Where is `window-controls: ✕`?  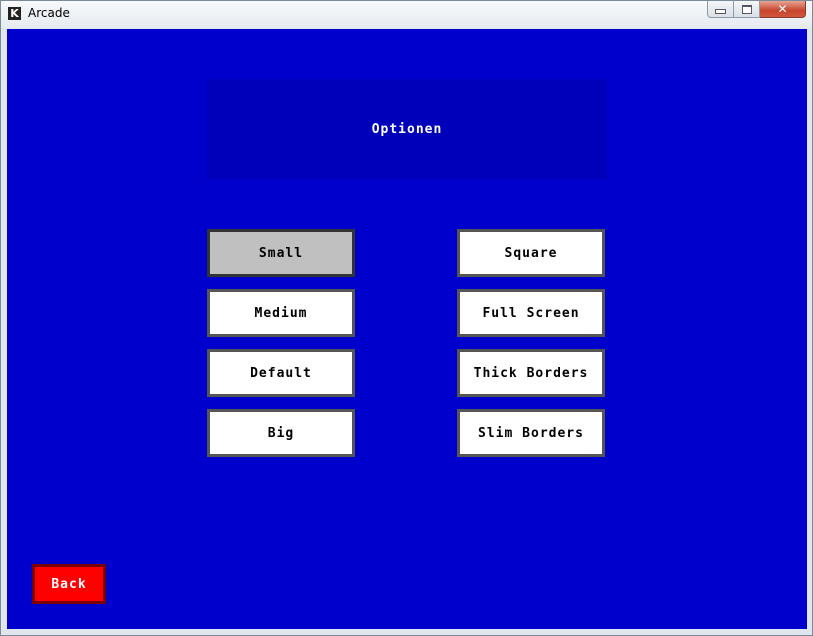
window-controls: ✕ is located at coordinates (756, 10).